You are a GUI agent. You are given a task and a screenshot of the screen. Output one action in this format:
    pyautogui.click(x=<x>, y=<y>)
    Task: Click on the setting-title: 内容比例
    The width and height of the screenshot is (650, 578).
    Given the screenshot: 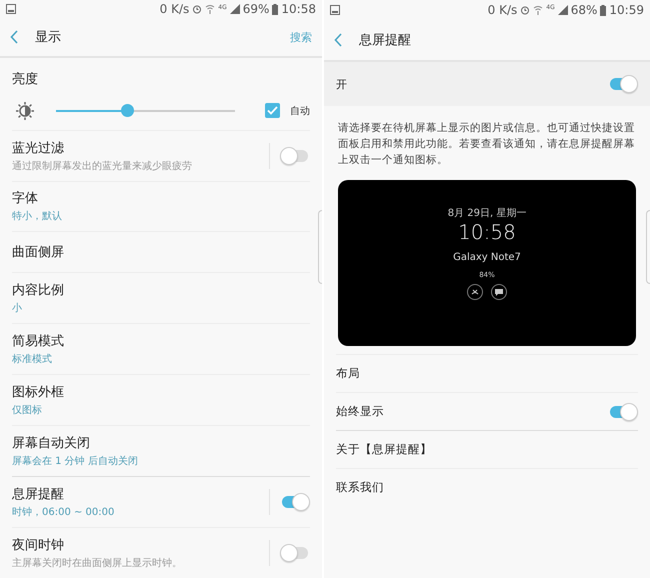 What is the action you would take?
    pyautogui.click(x=38, y=291)
    